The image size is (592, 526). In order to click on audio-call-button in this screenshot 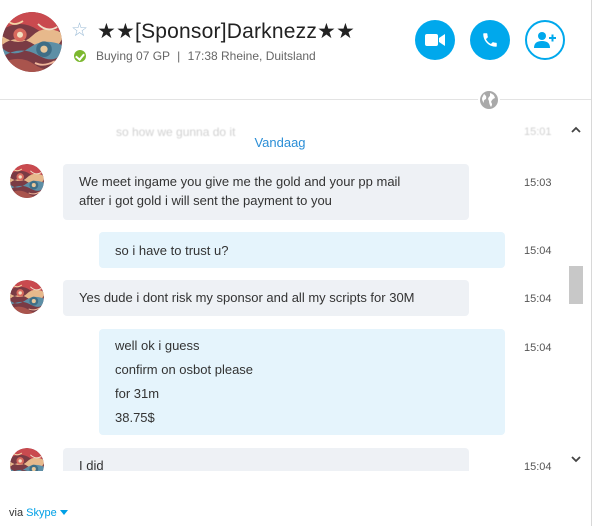, I will do `click(490, 40)`.